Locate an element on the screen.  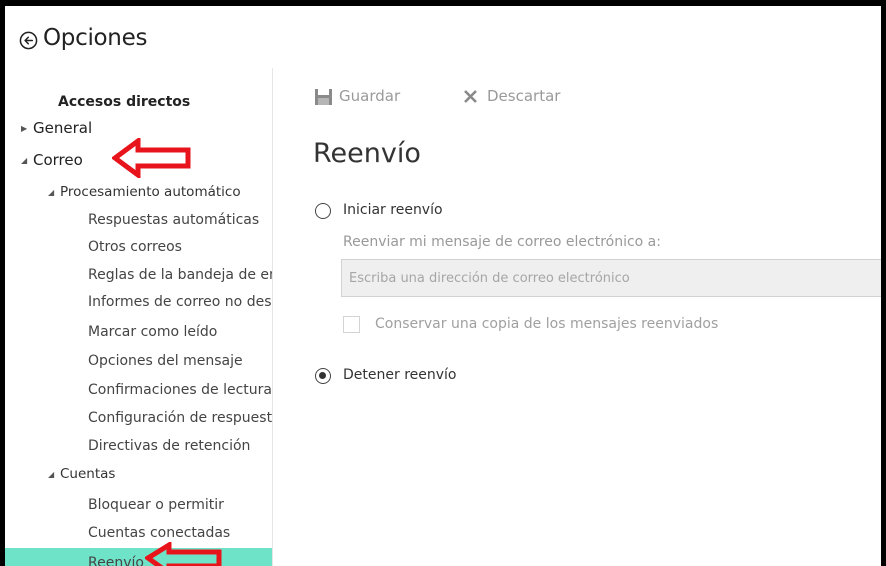
stop-forwarding-radio is located at coordinates (323, 376).